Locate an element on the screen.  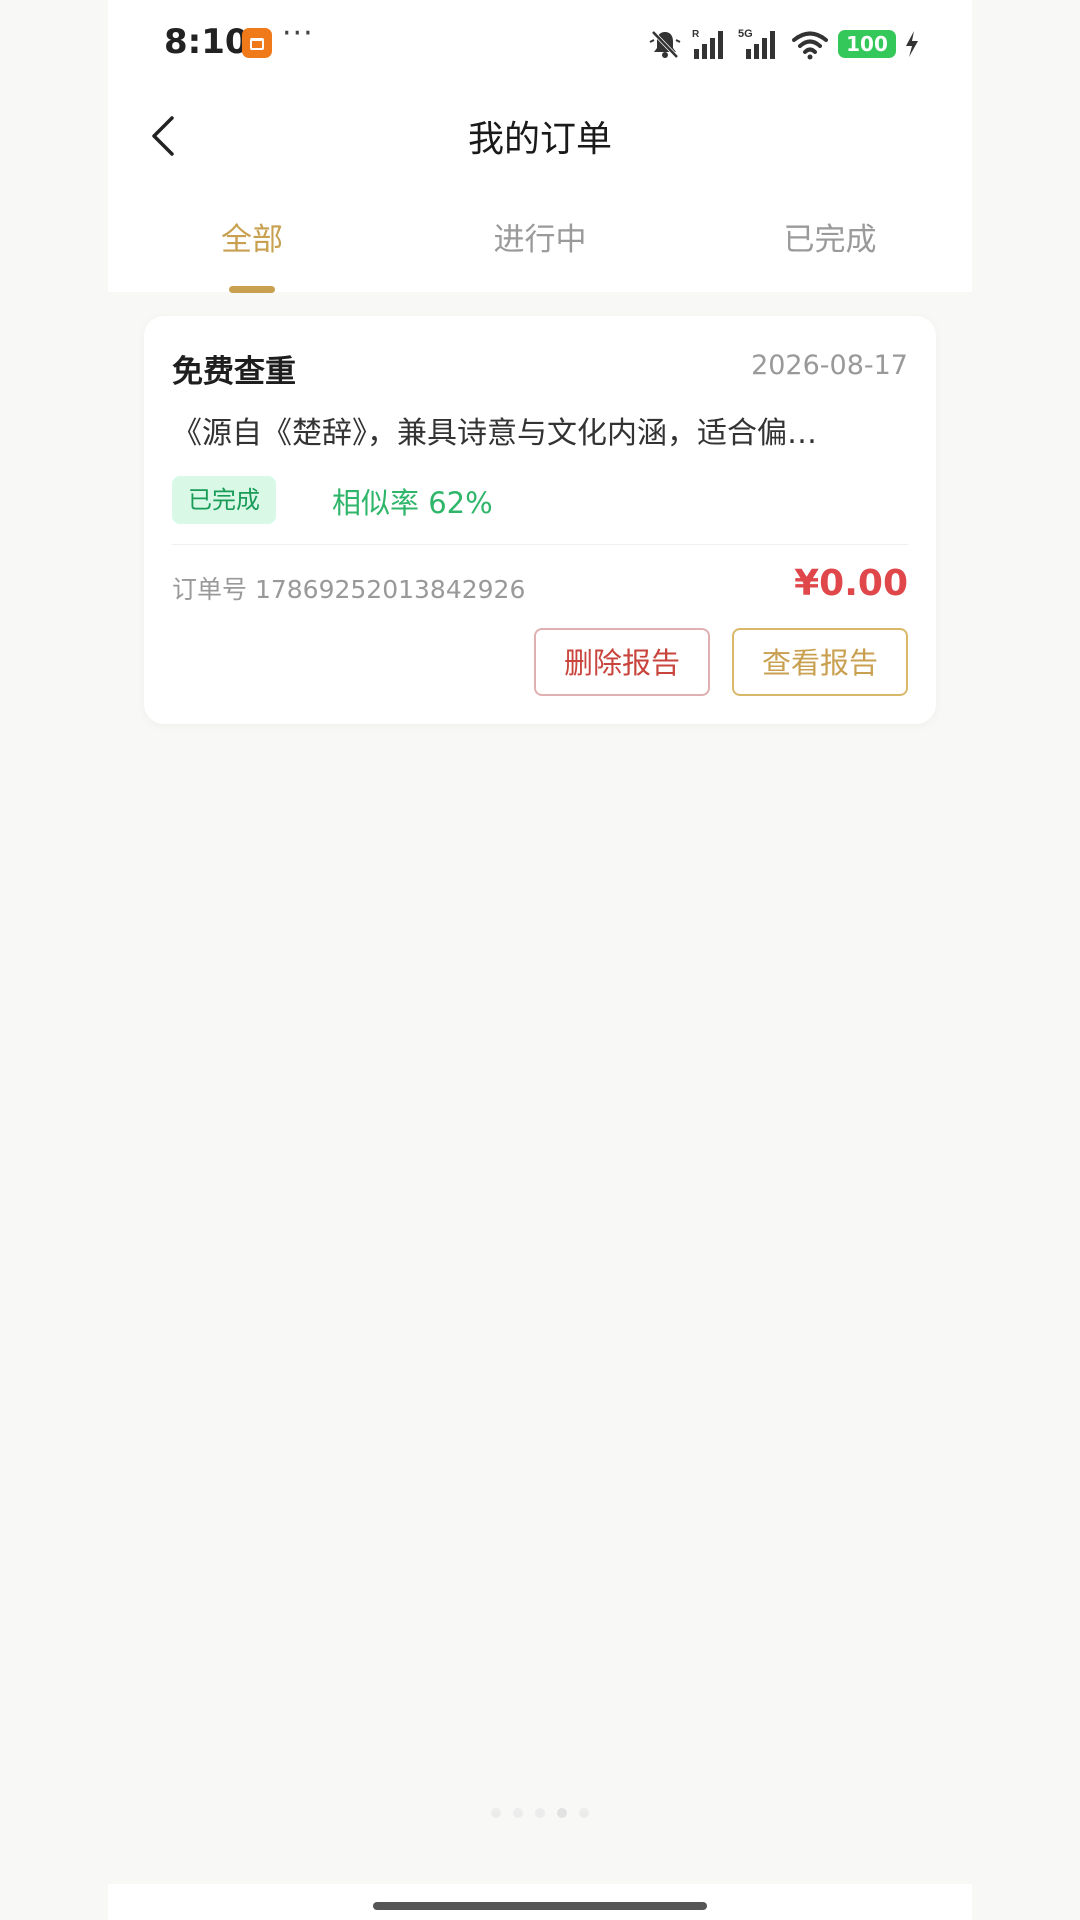
order-tabs: 全部 进行中 已完成 is located at coordinates (540, 249).